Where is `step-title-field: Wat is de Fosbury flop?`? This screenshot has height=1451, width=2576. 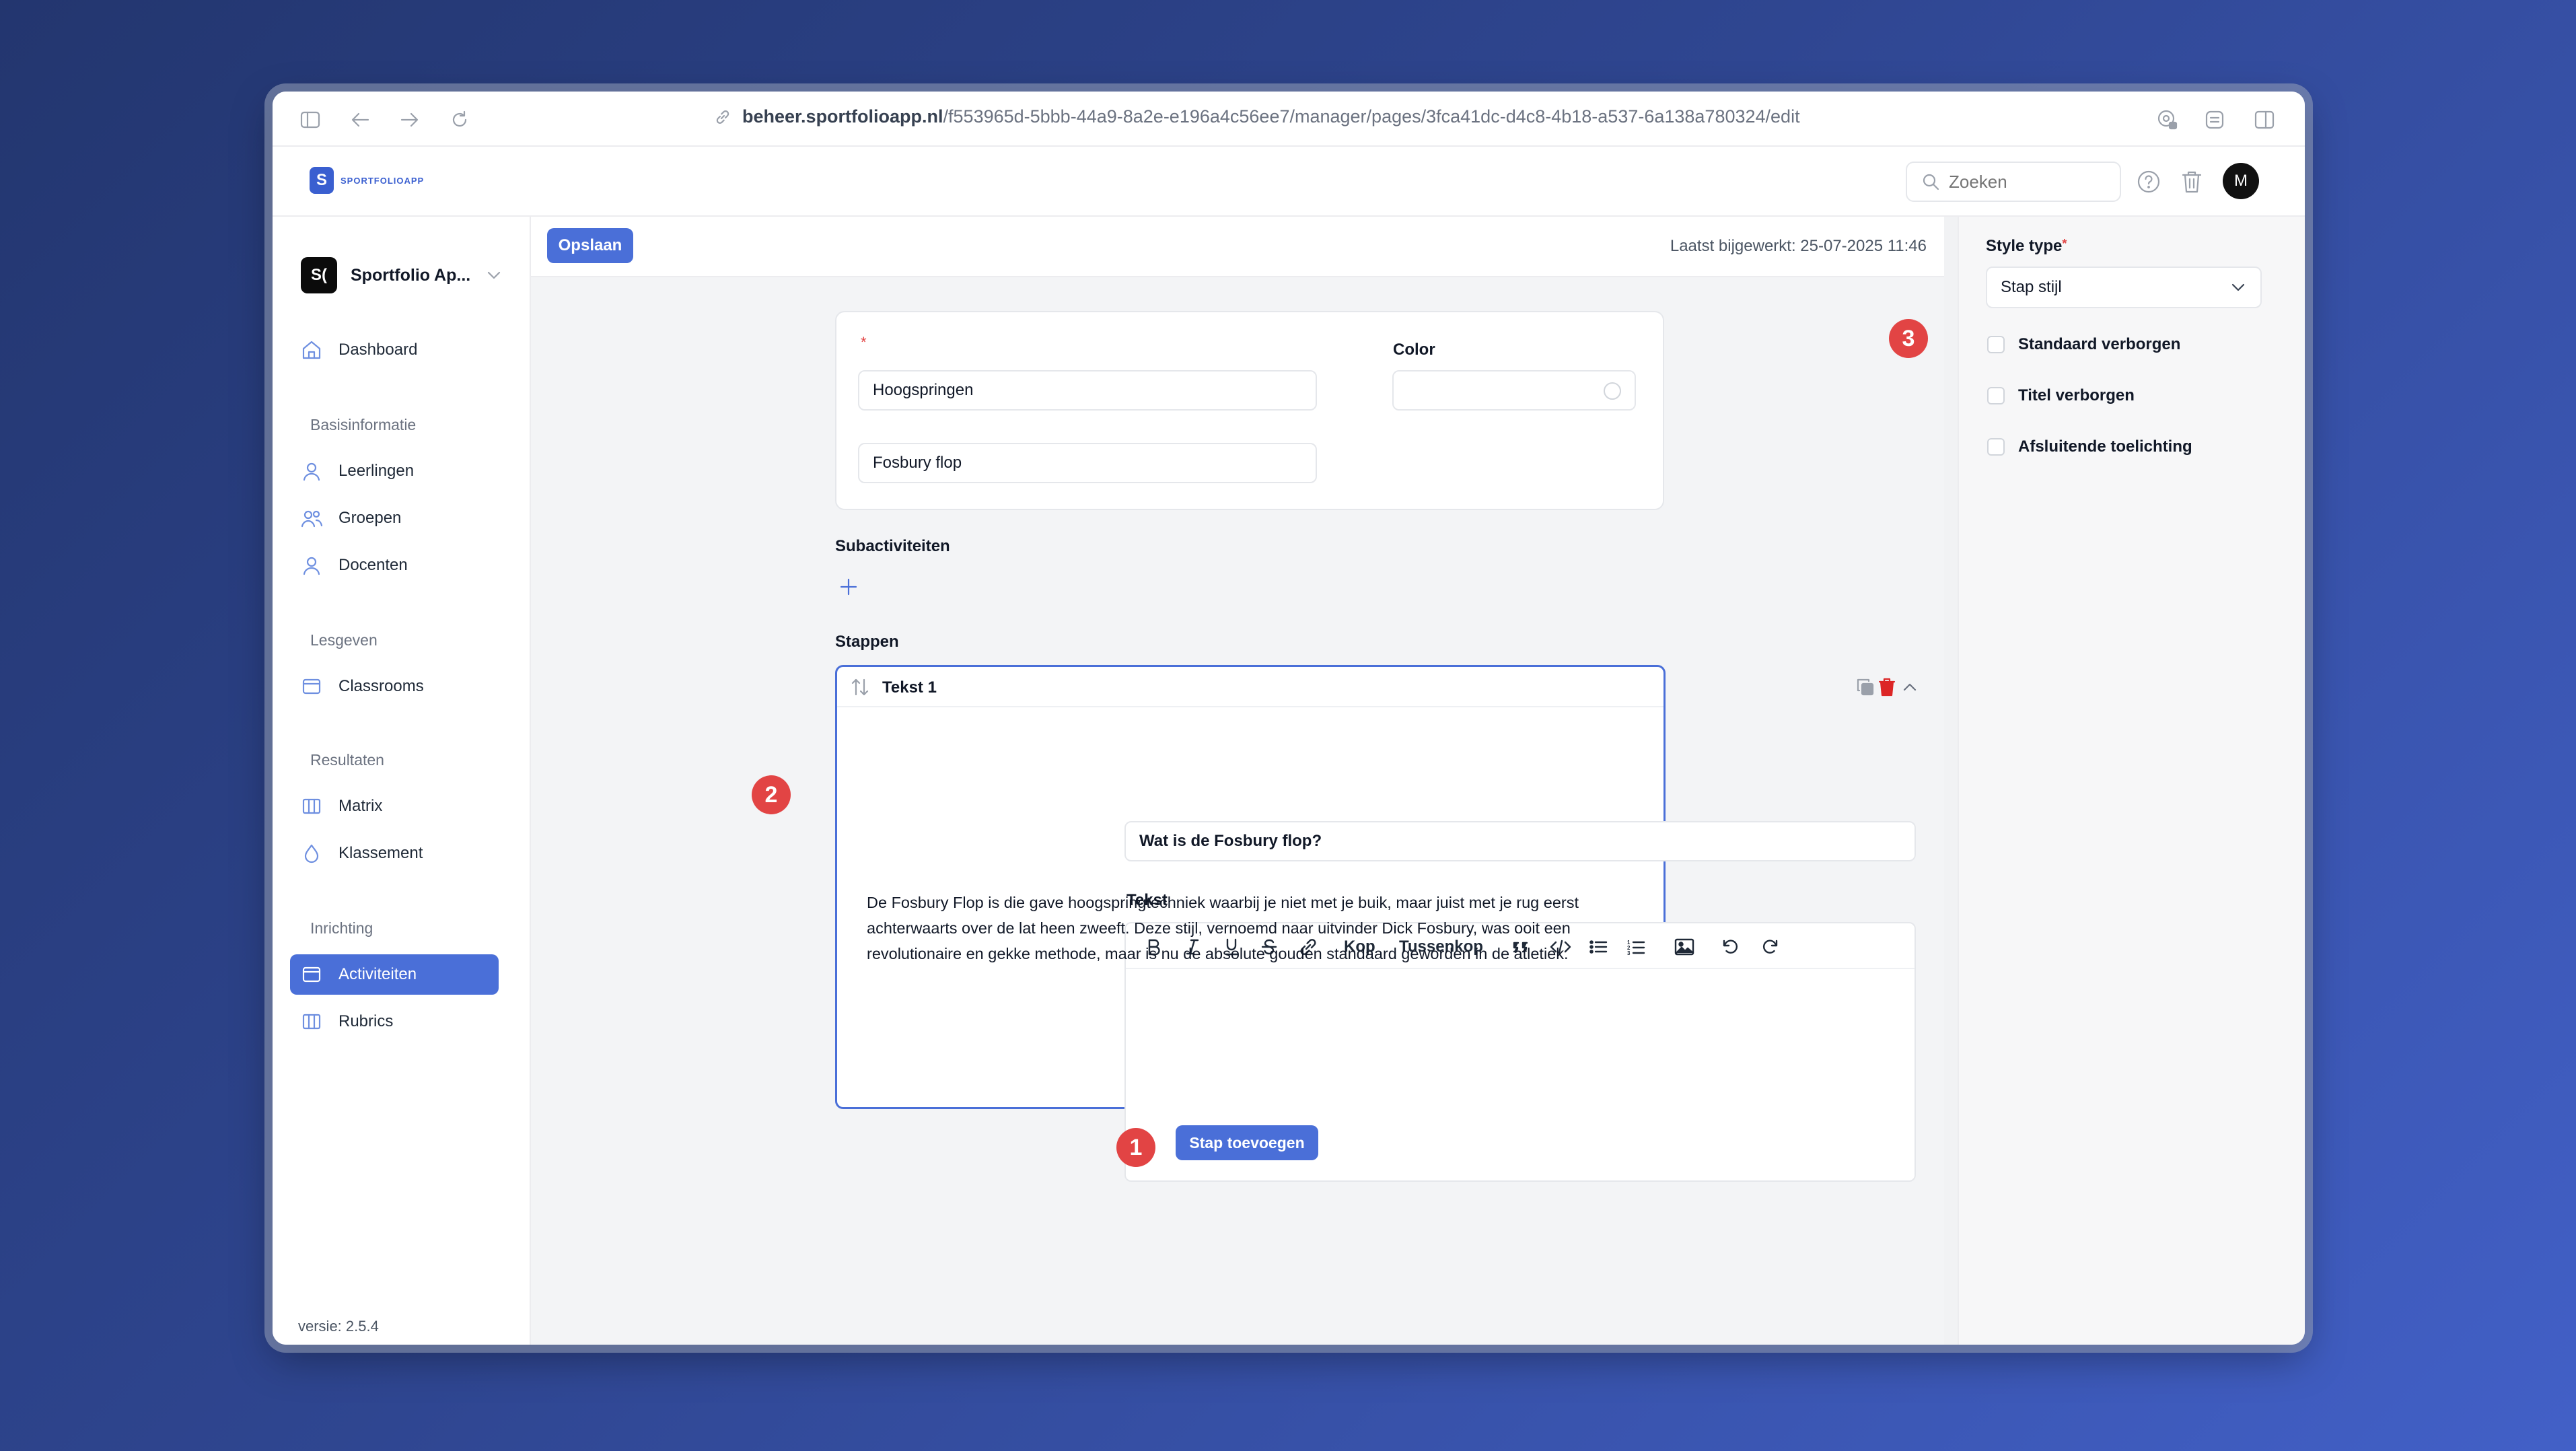 step-title-field: Wat is de Fosbury flop? is located at coordinates (1520, 841).